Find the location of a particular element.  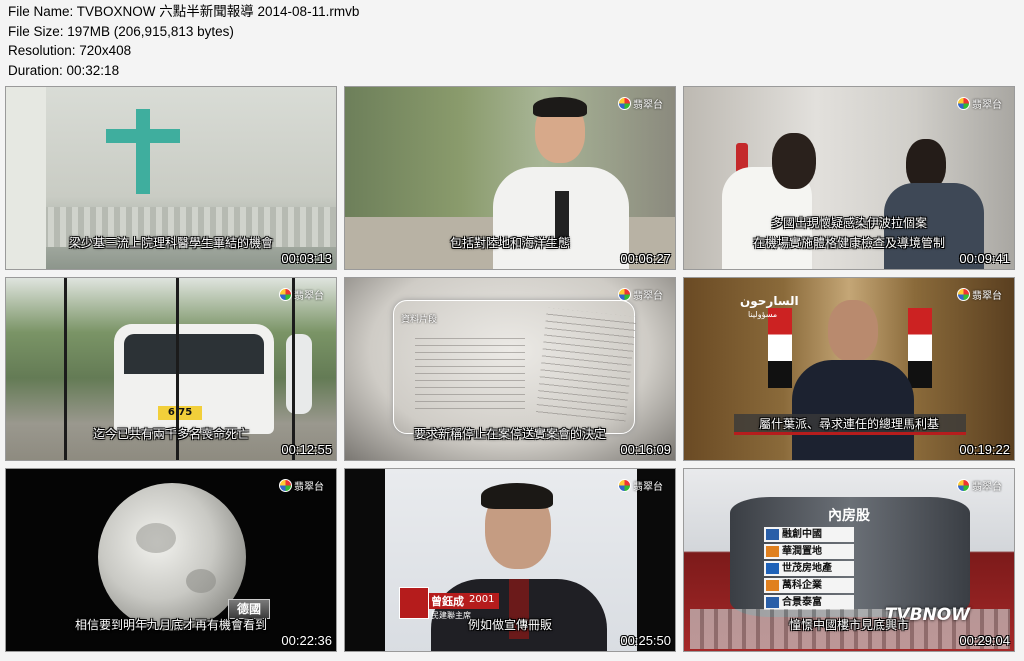

arabic-channel-logo: السارحون is located at coordinates (769, 301).